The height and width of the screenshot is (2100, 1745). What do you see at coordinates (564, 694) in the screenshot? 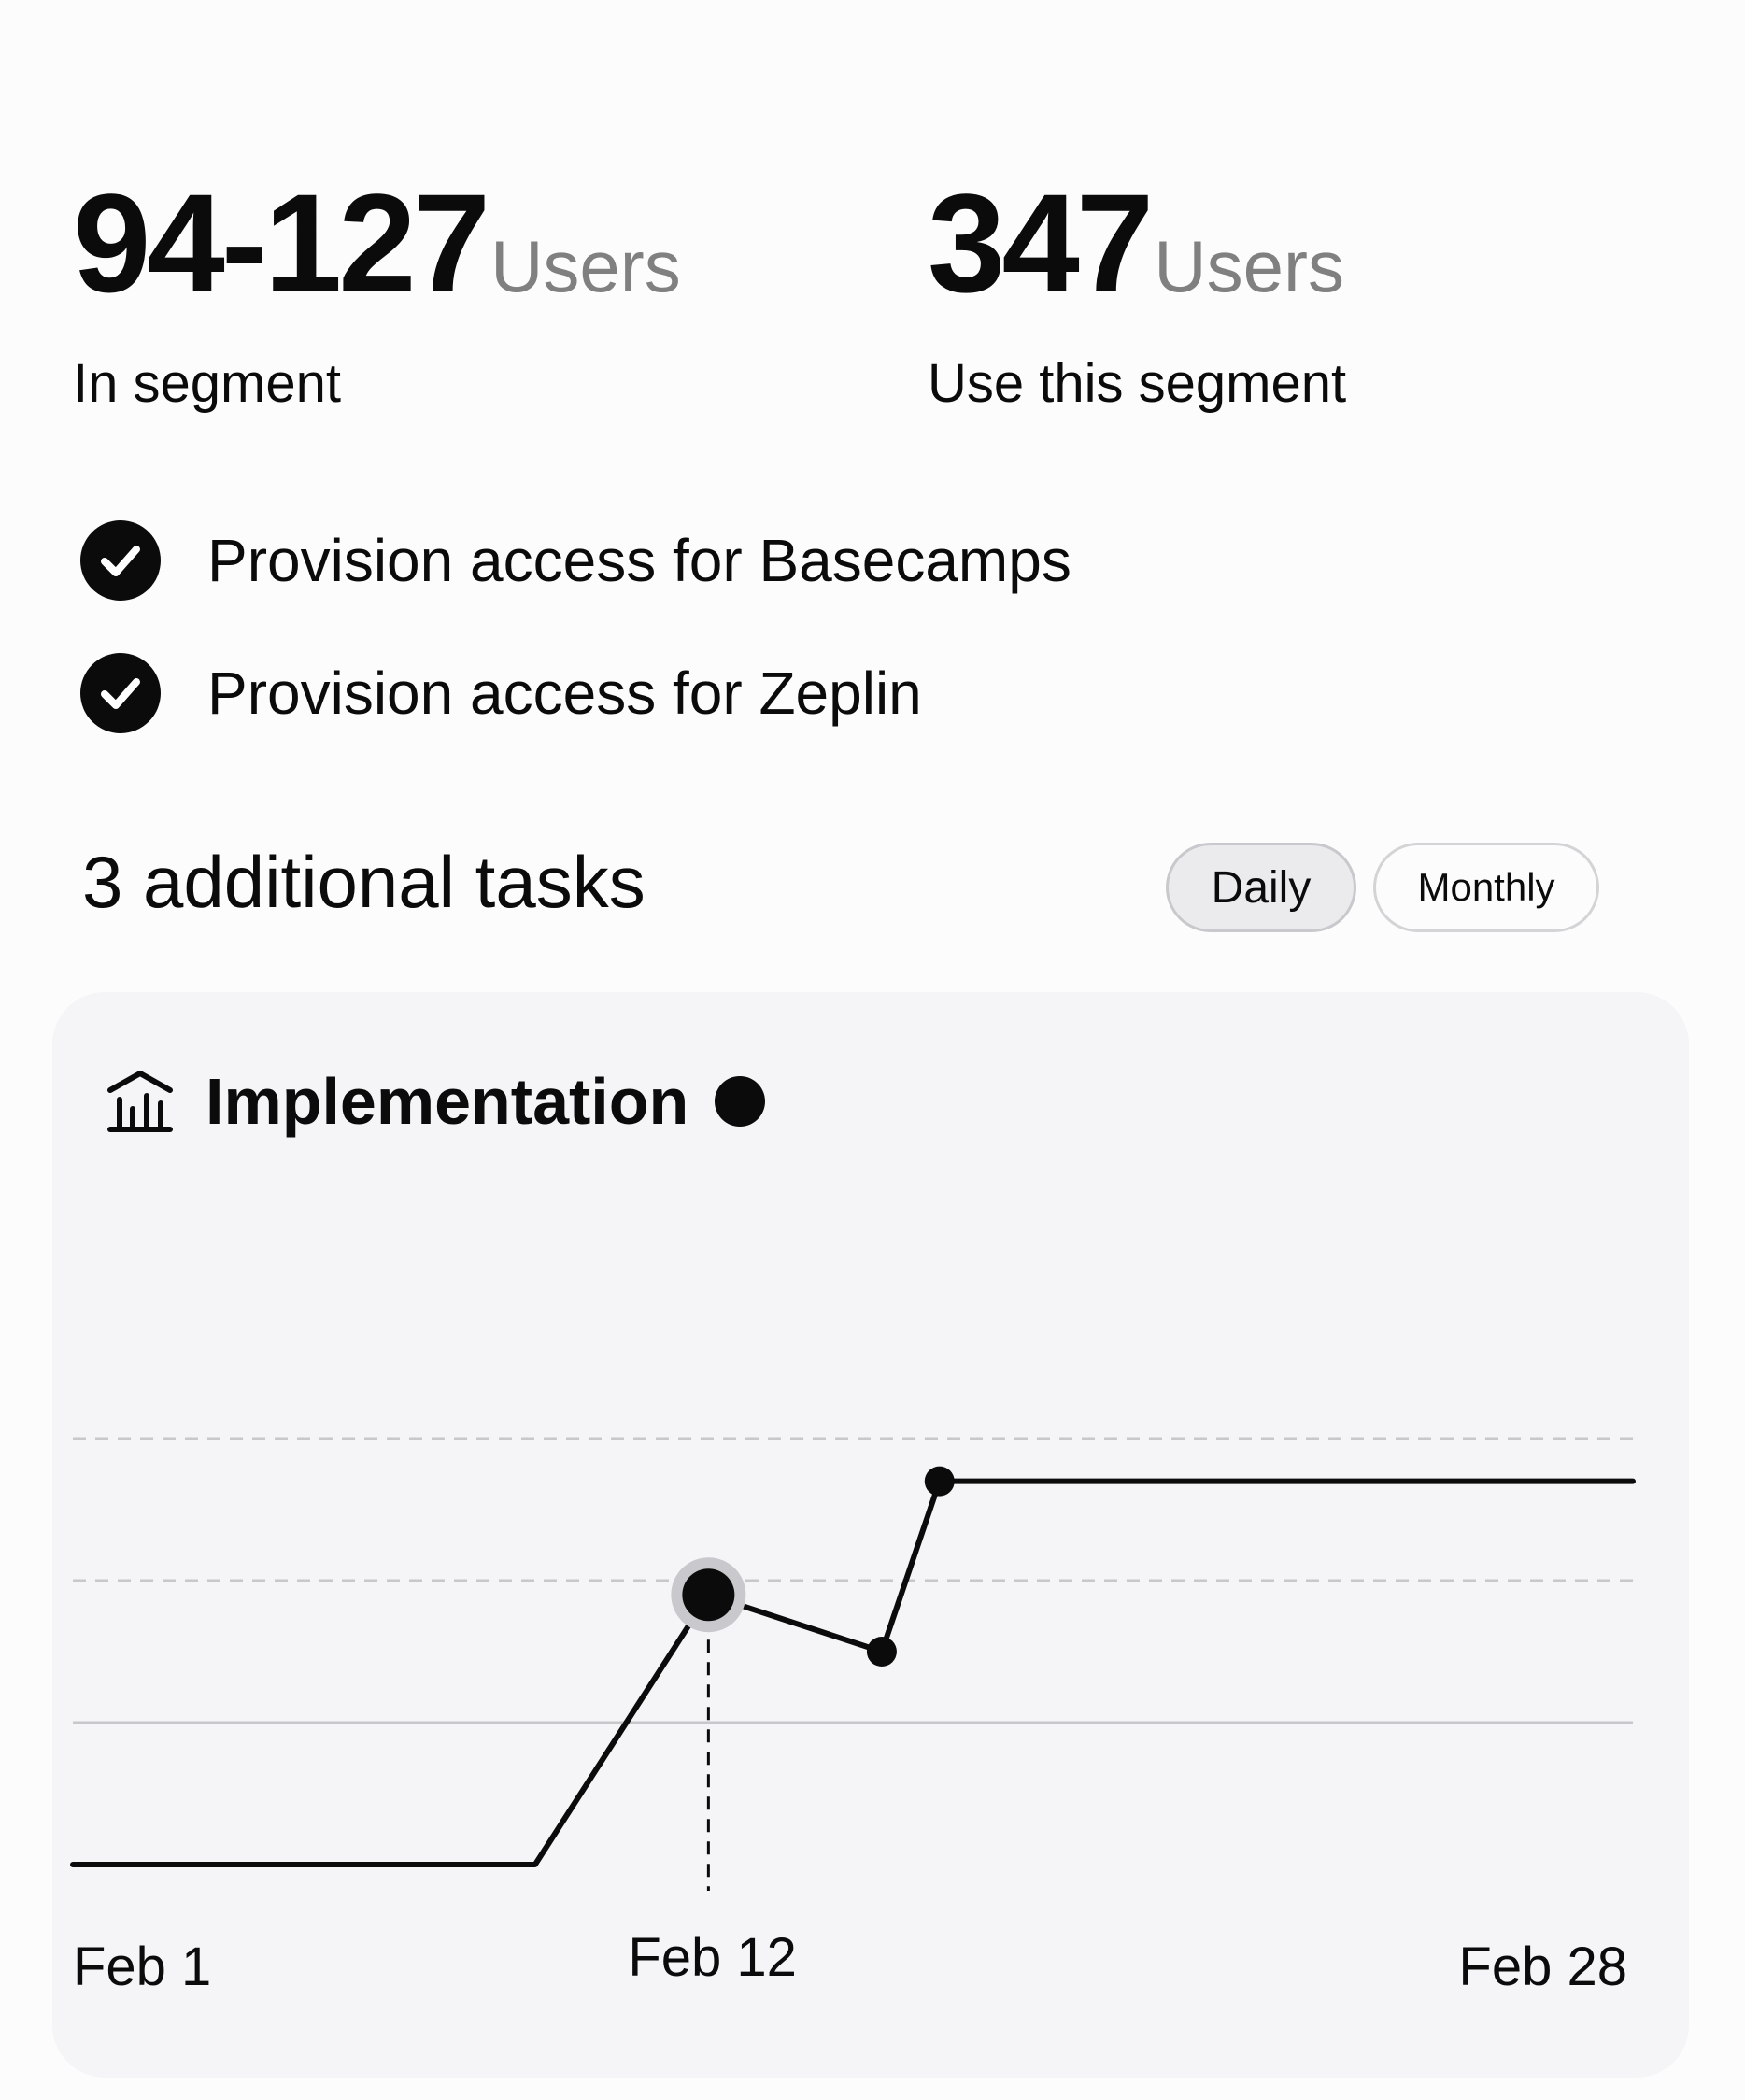
I see `task-label: Provision access for Zeplin` at bounding box center [564, 694].